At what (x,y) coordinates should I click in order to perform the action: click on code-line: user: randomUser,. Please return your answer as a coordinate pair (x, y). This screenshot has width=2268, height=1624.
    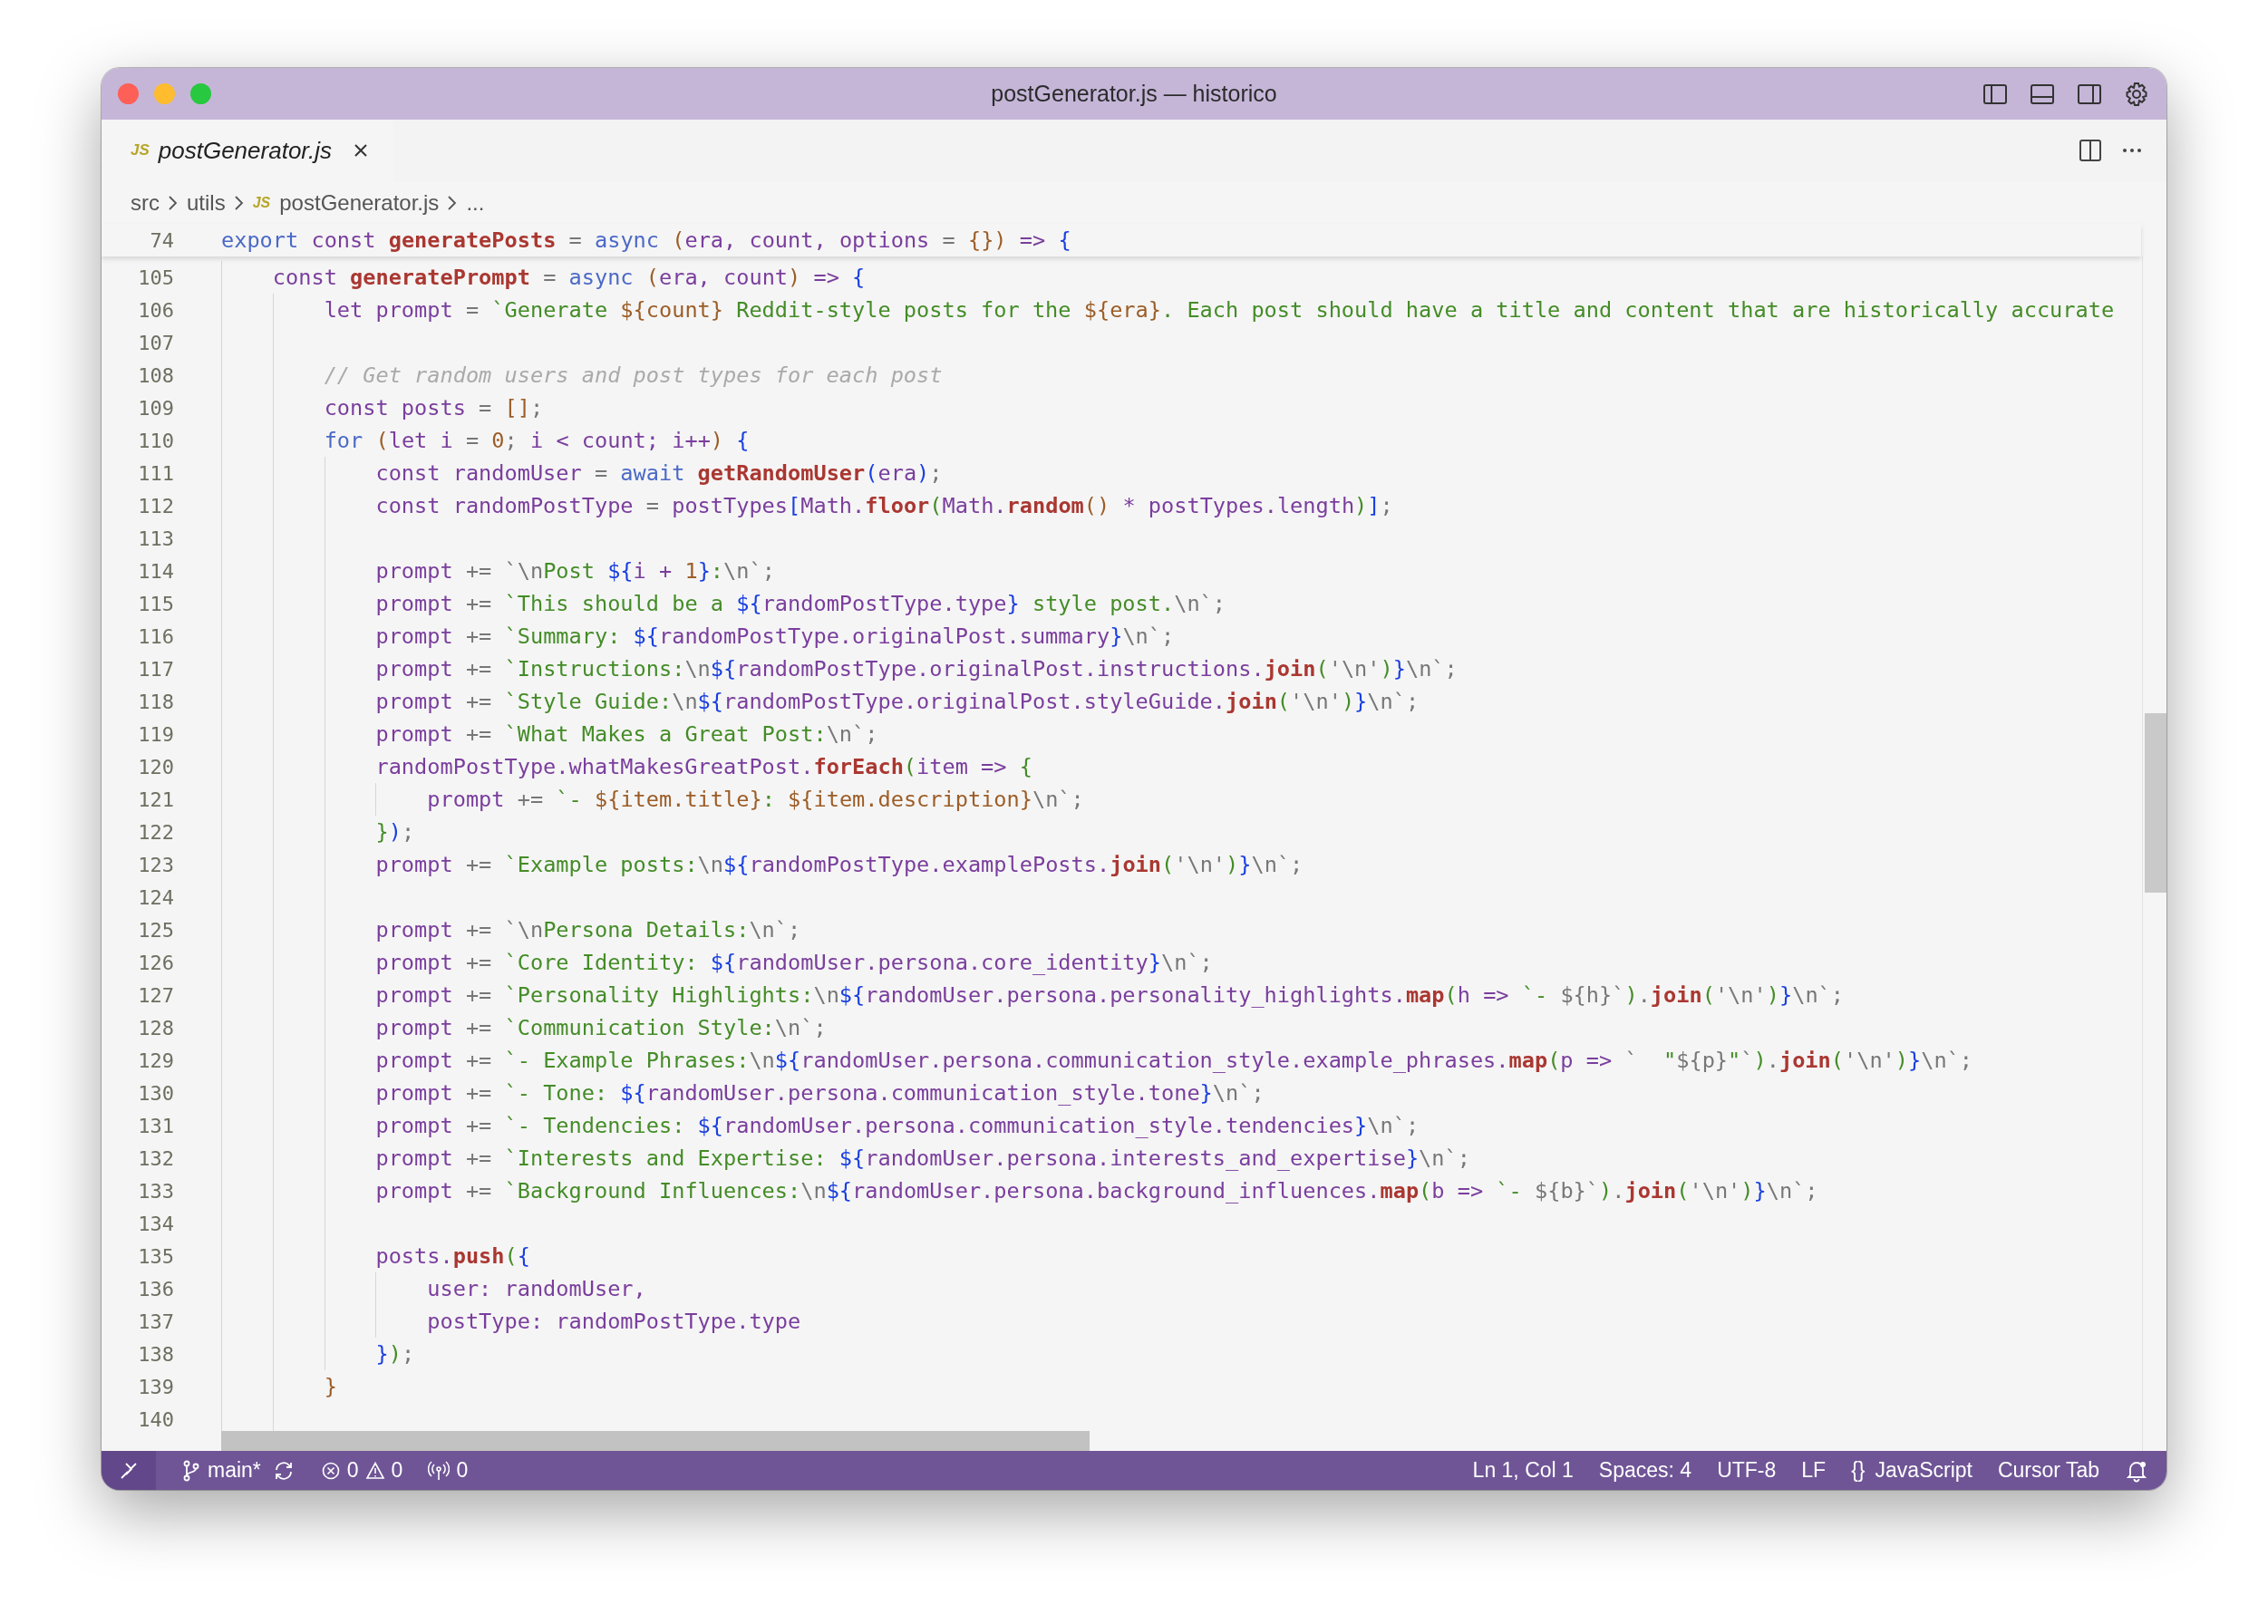
    Looking at the image, I should click on (537, 1289).